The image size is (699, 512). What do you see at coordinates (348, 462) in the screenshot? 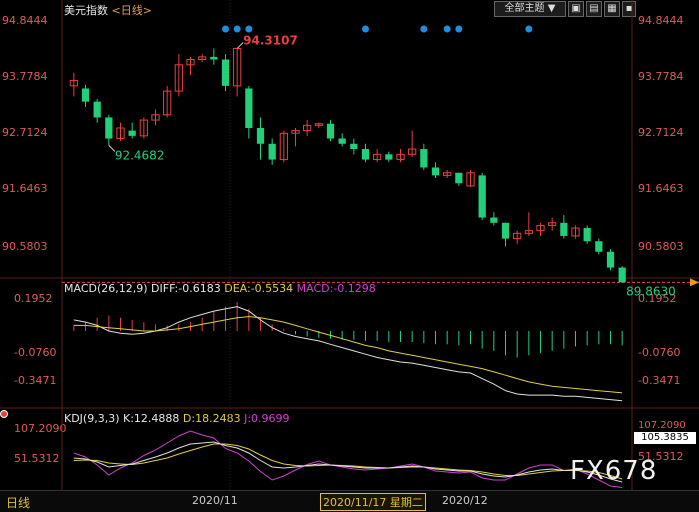
I see `kdj-k-line` at bounding box center [348, 462].